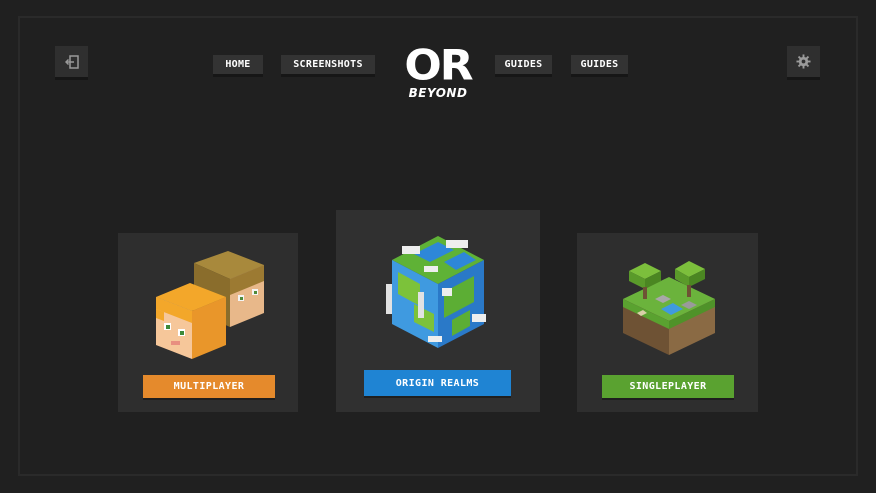 The height and width of the screenshot is (493, 876). What do you see at coordinates (438, 93) in the screenshot?
I see `logo-sub-text: BEYOND` at bounding box center [438, 93].